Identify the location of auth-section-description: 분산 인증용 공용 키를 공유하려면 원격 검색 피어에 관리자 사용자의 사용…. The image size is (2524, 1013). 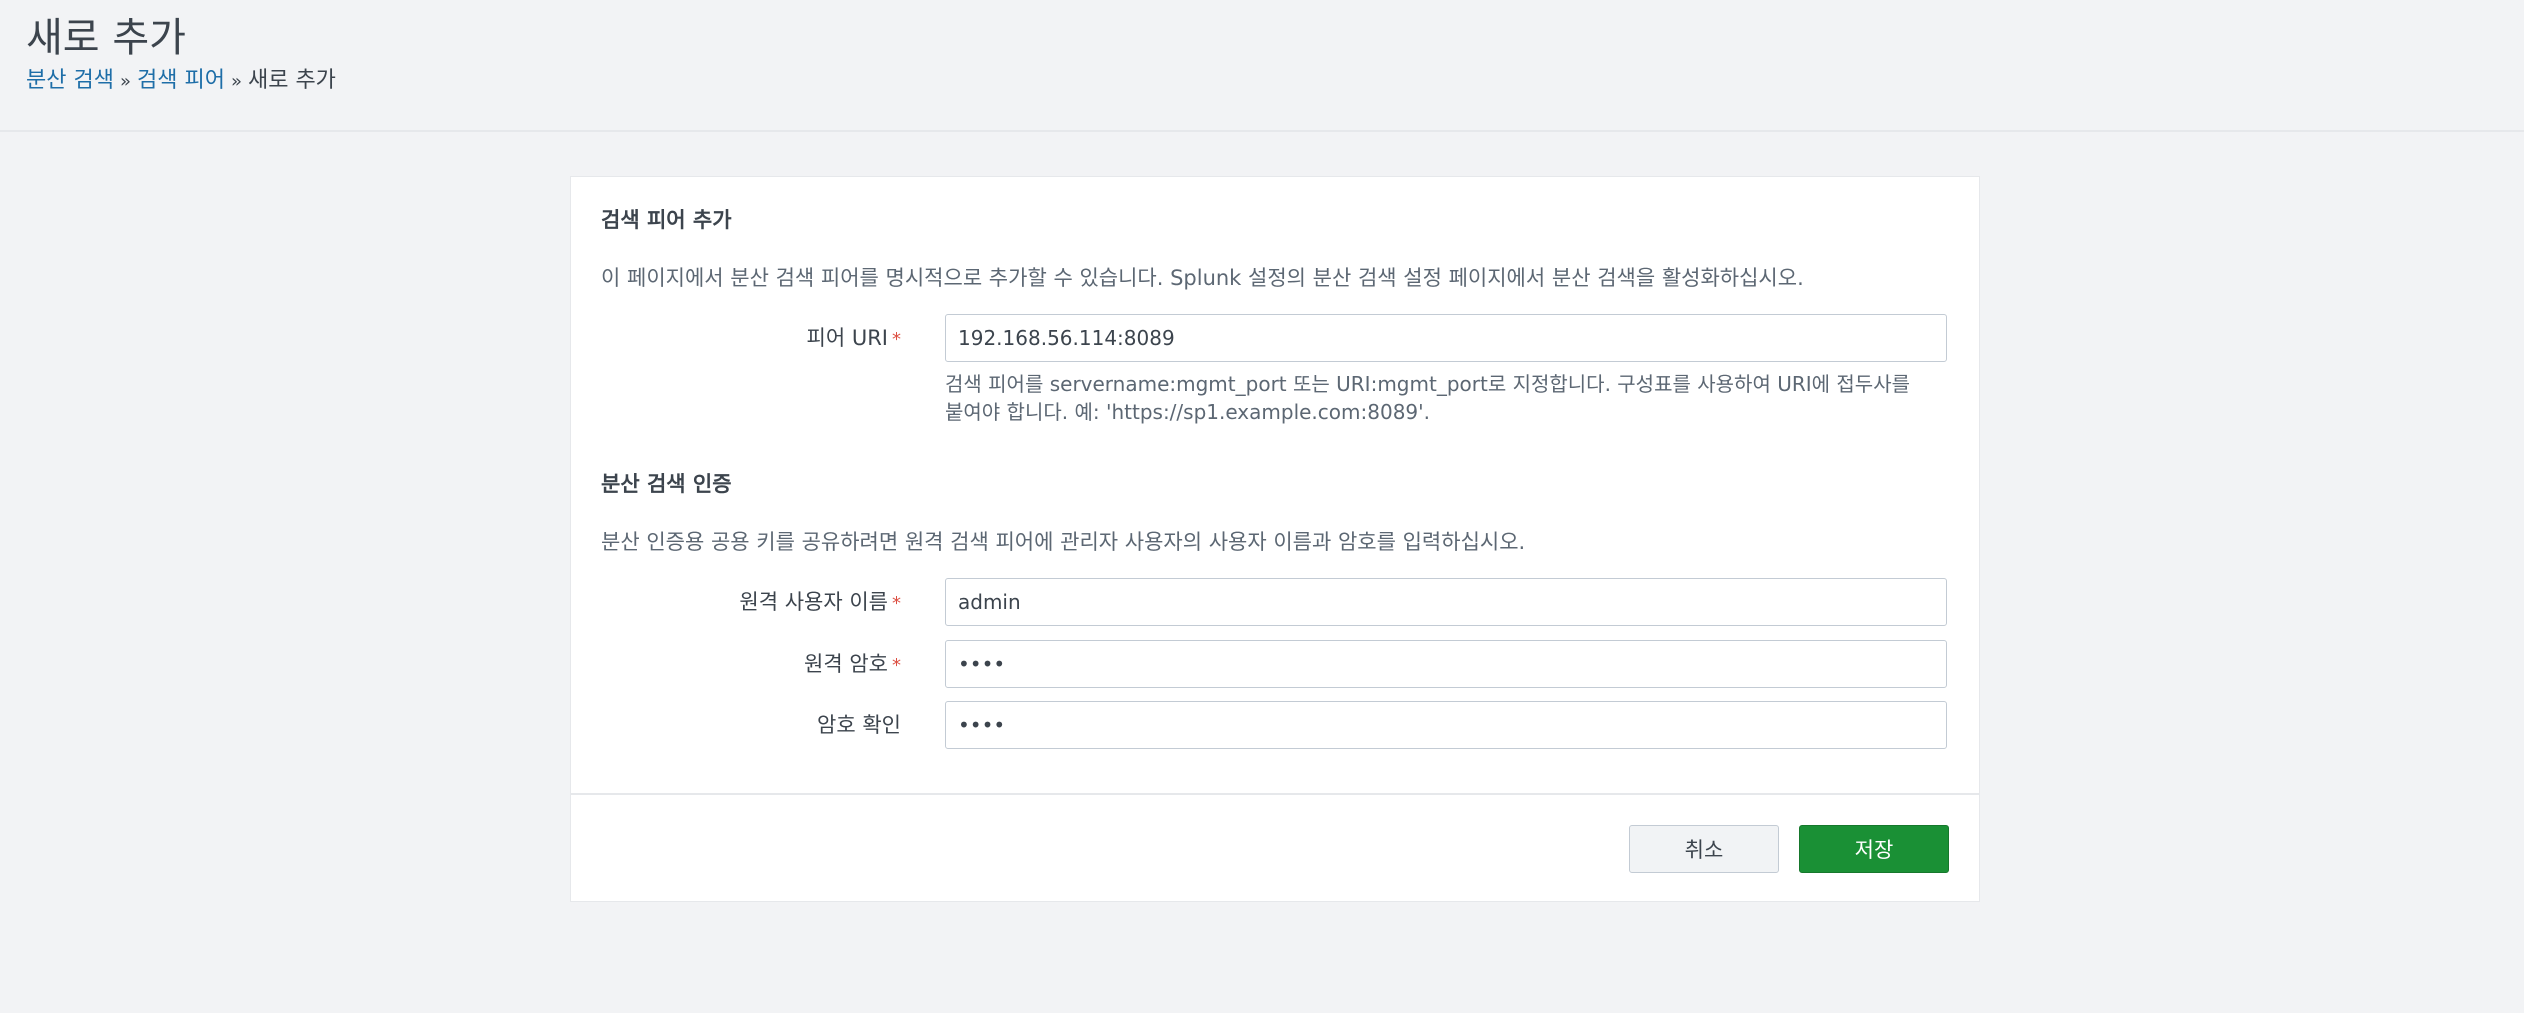
(1063, 542).